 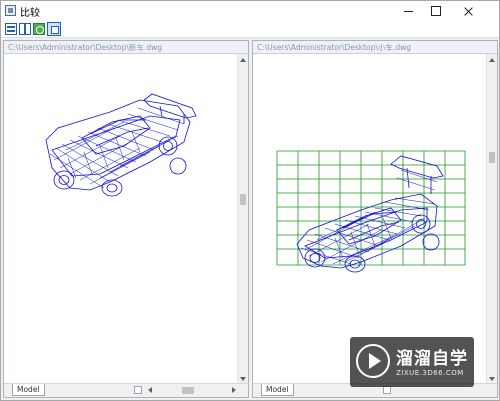 What do you see at coordinates (39, 29) in the screenshot?
I see `refresh-icon` at bounding box center [39, 29].